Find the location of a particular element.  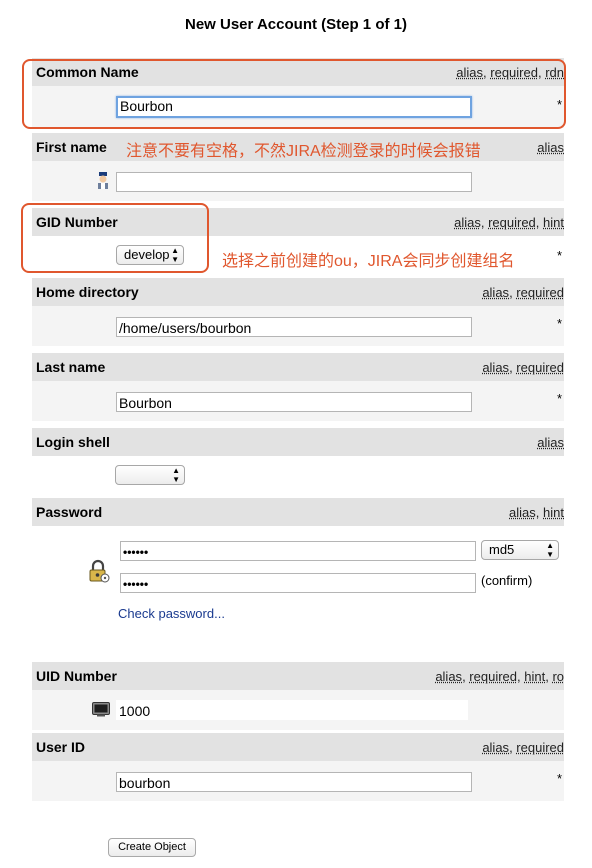

create-object-button: Create Object is located at coordinates (152, 847).